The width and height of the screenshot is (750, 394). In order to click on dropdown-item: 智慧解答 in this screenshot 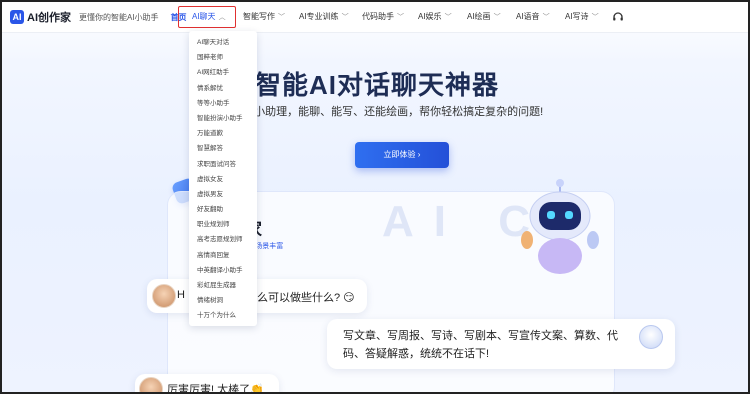, I will do `click(223, 148)`.